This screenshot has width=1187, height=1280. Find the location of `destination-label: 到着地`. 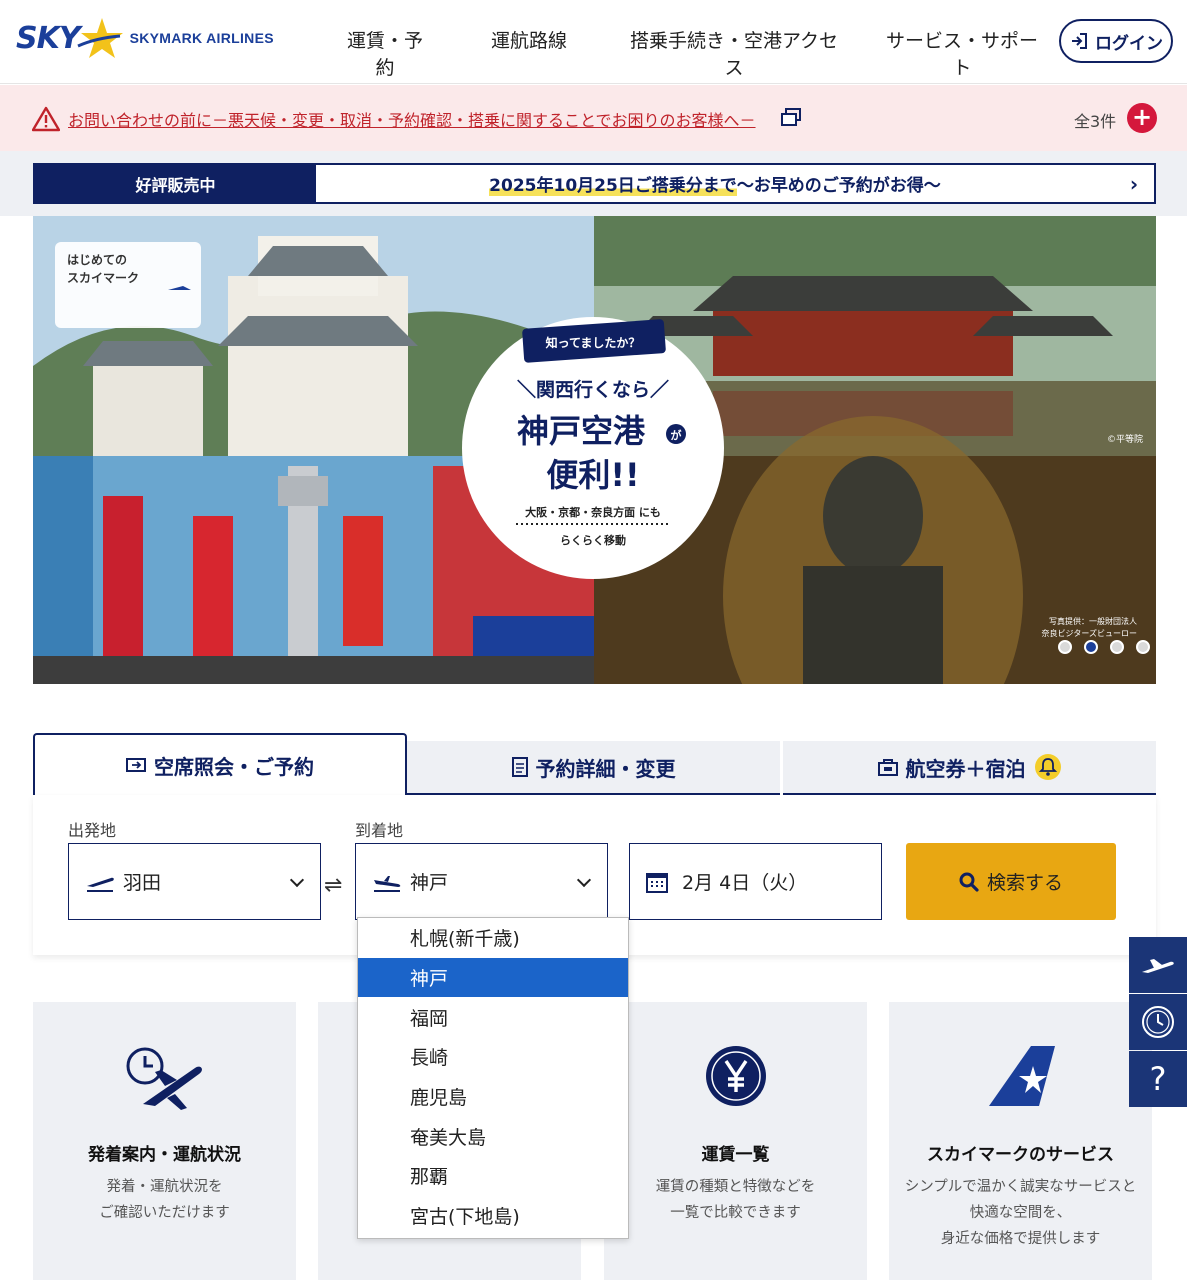

destination-label: 到着地 is located at coordinates (379, 830).